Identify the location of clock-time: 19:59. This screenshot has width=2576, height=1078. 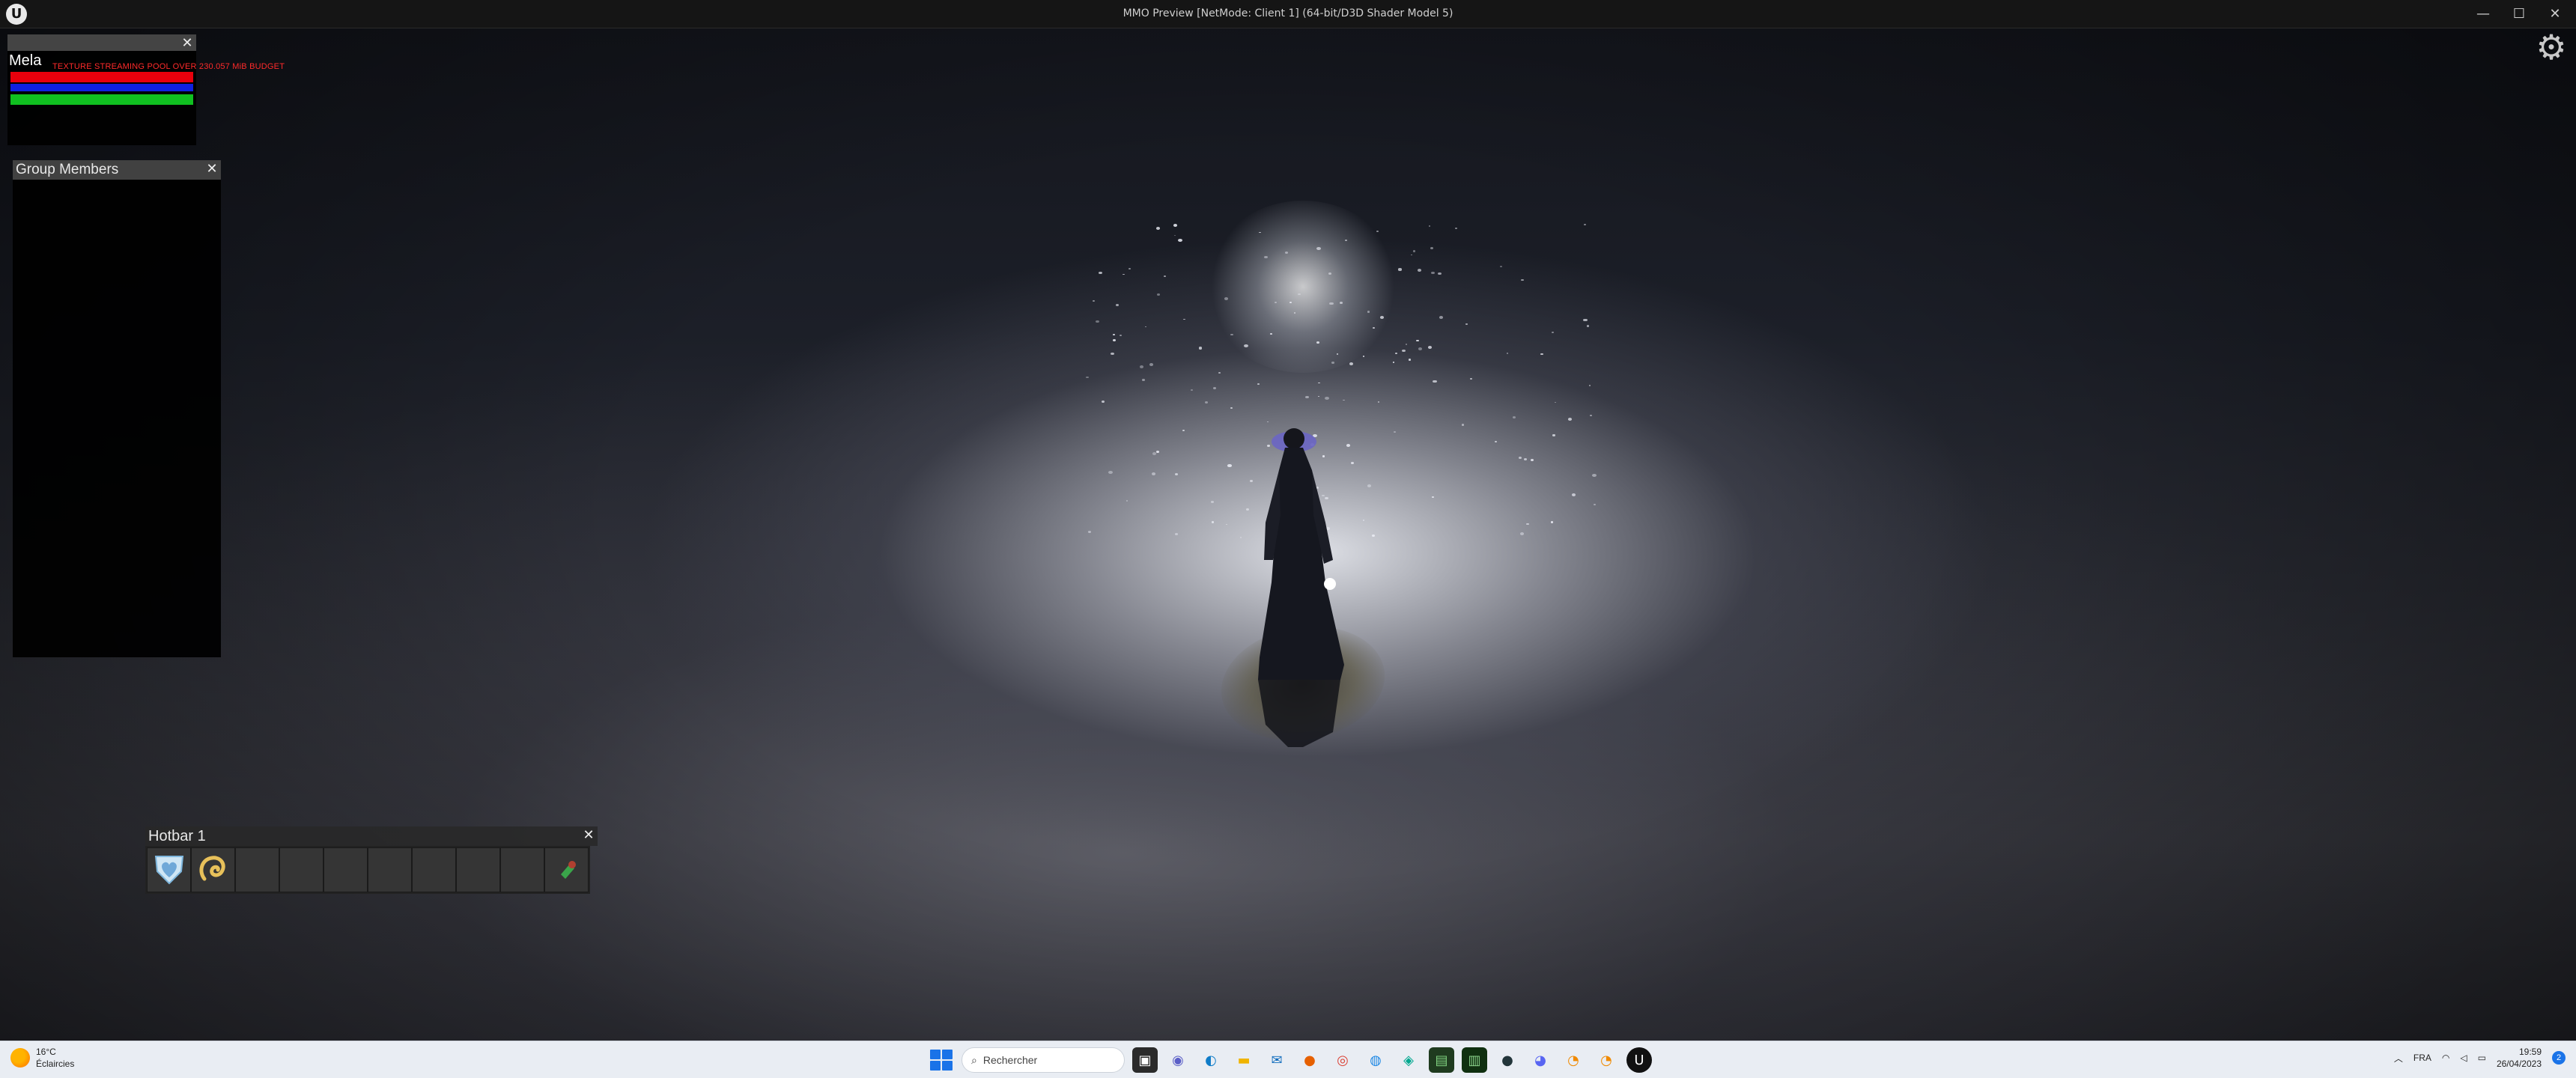
(2530, 1052).